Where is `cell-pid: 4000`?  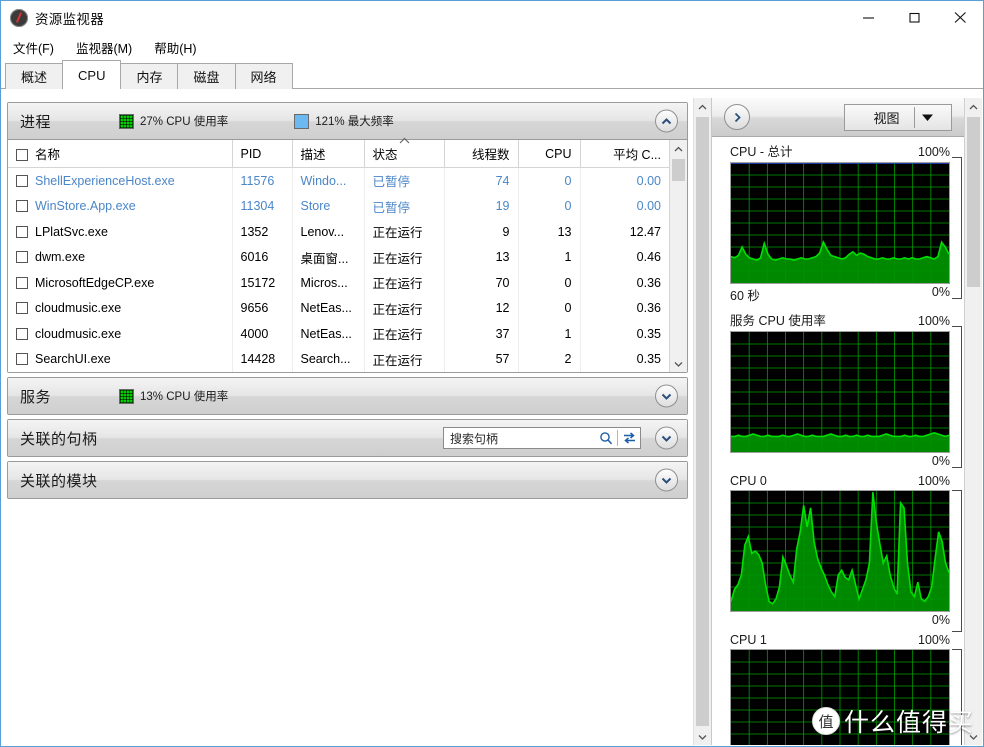 cell-pid: 4000 is located at coordinates (262, 334).